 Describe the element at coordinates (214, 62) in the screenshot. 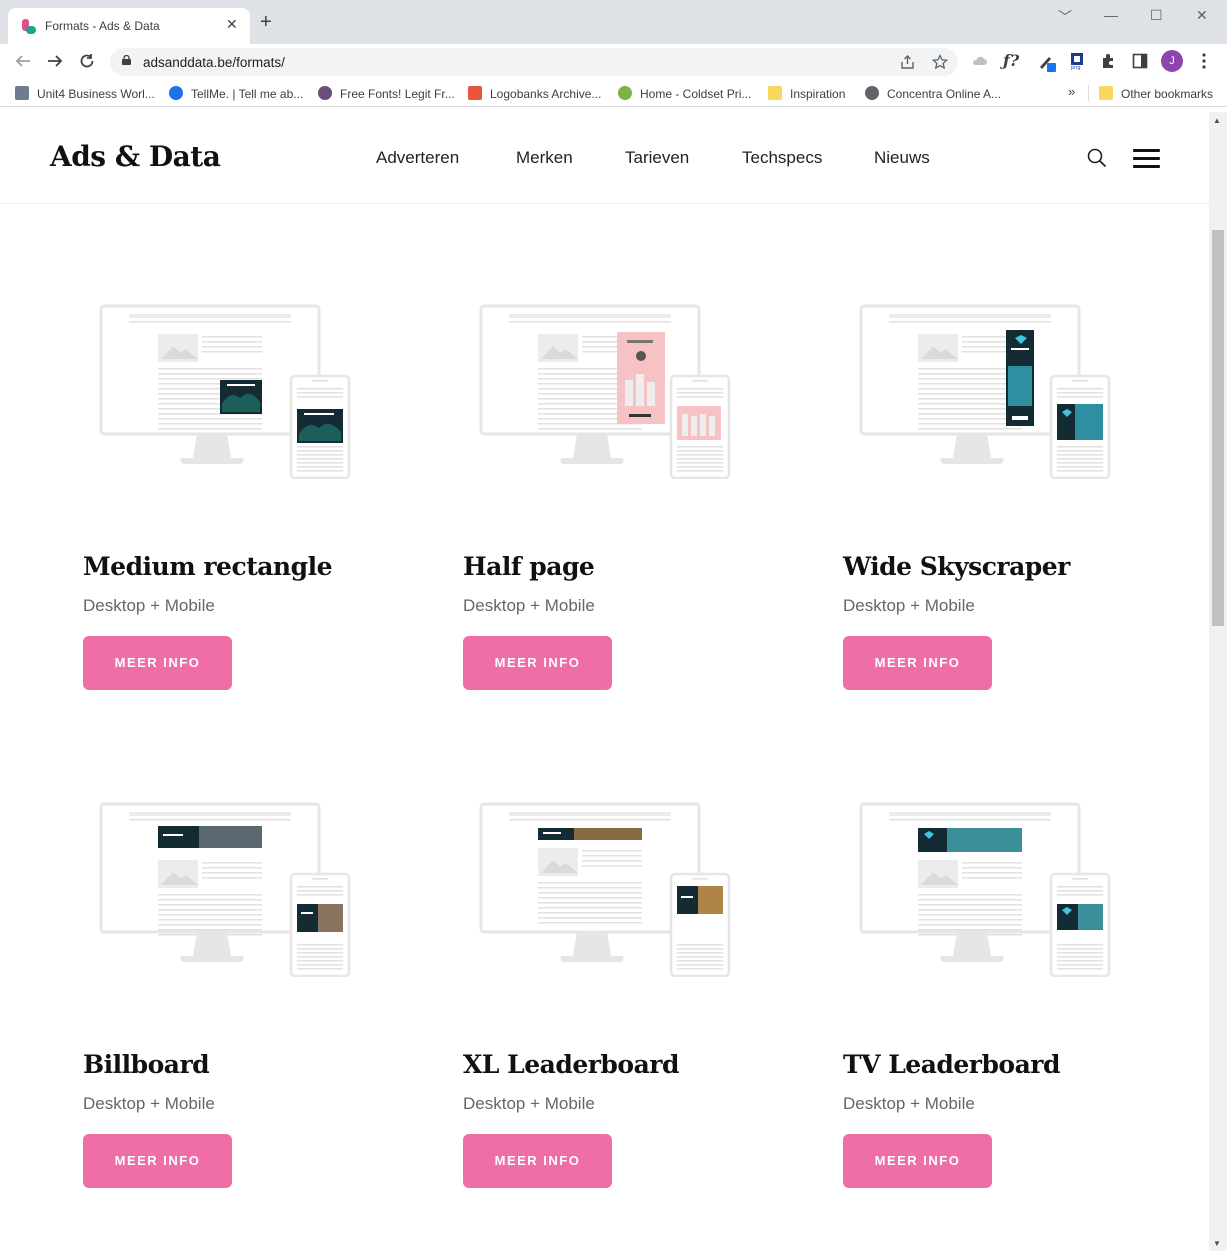

I see `url-text: adsanddata.be/formats/` at that location.